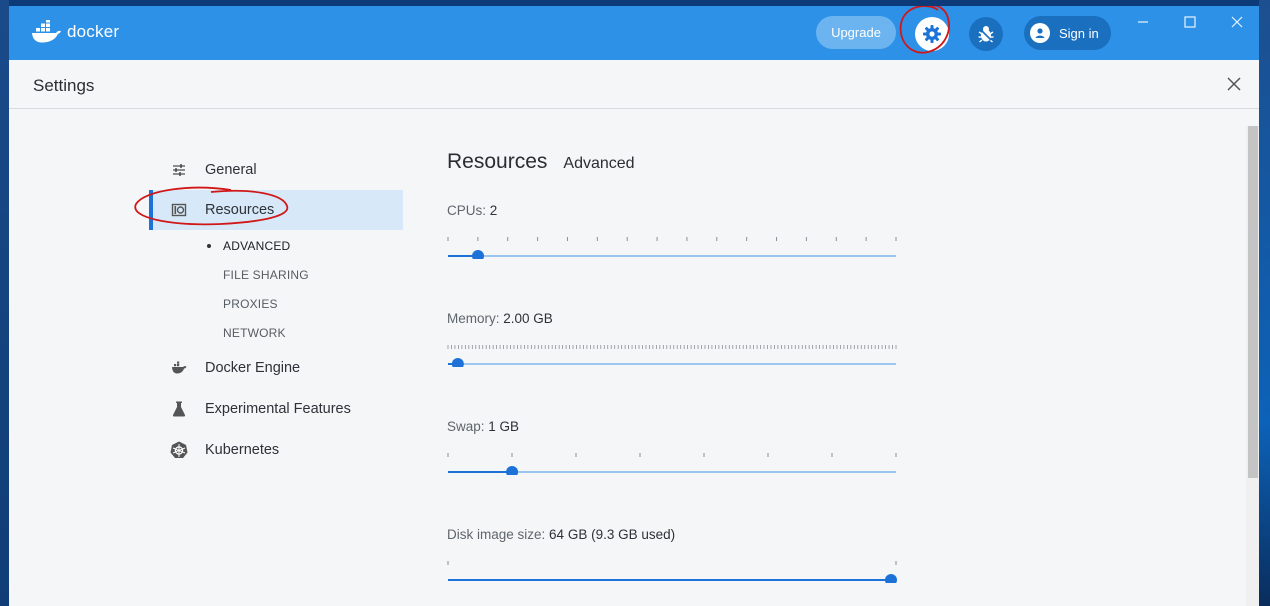 This screenshot has width=1270, height=606. What do you see at coordinates (856, 32) in the screenshot?
I see `upgrade-button: Upgrade` at bounding box center [856, 32].